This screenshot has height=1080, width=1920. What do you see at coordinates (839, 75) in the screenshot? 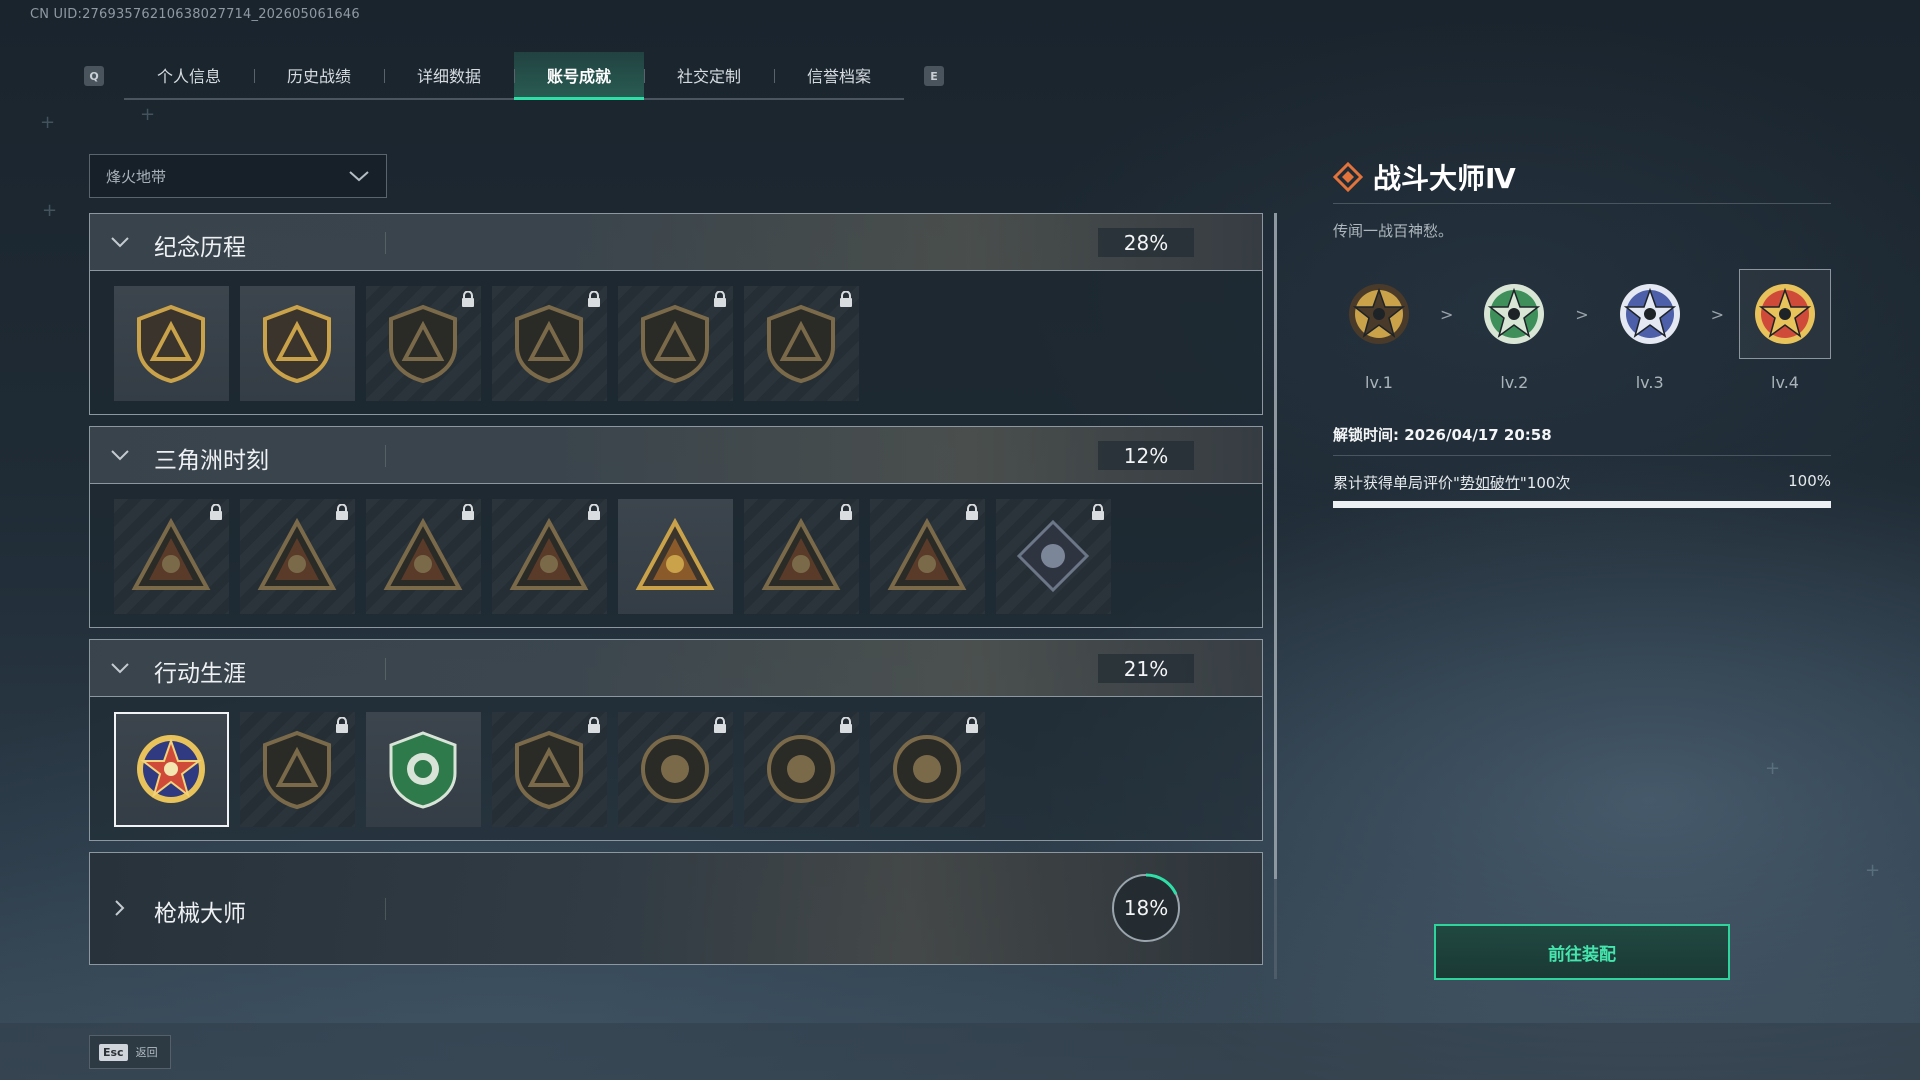
I see `tab-6: 信誉档案` at bounding box center [839, 75].